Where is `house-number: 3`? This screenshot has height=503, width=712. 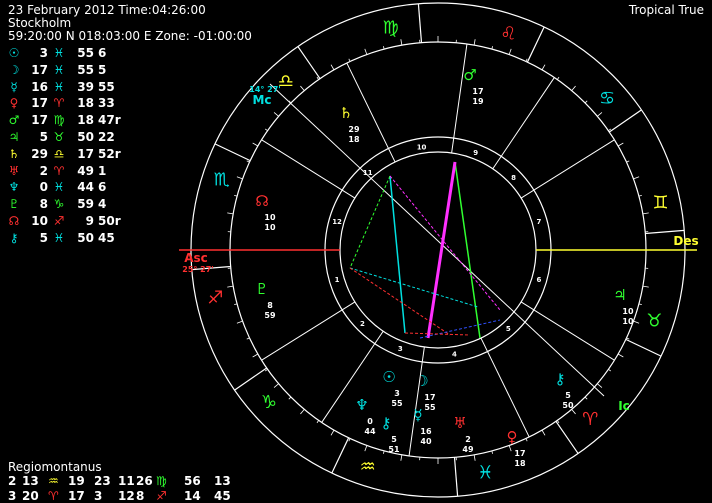
house-number: 3 is located at coordinates (400, 349).